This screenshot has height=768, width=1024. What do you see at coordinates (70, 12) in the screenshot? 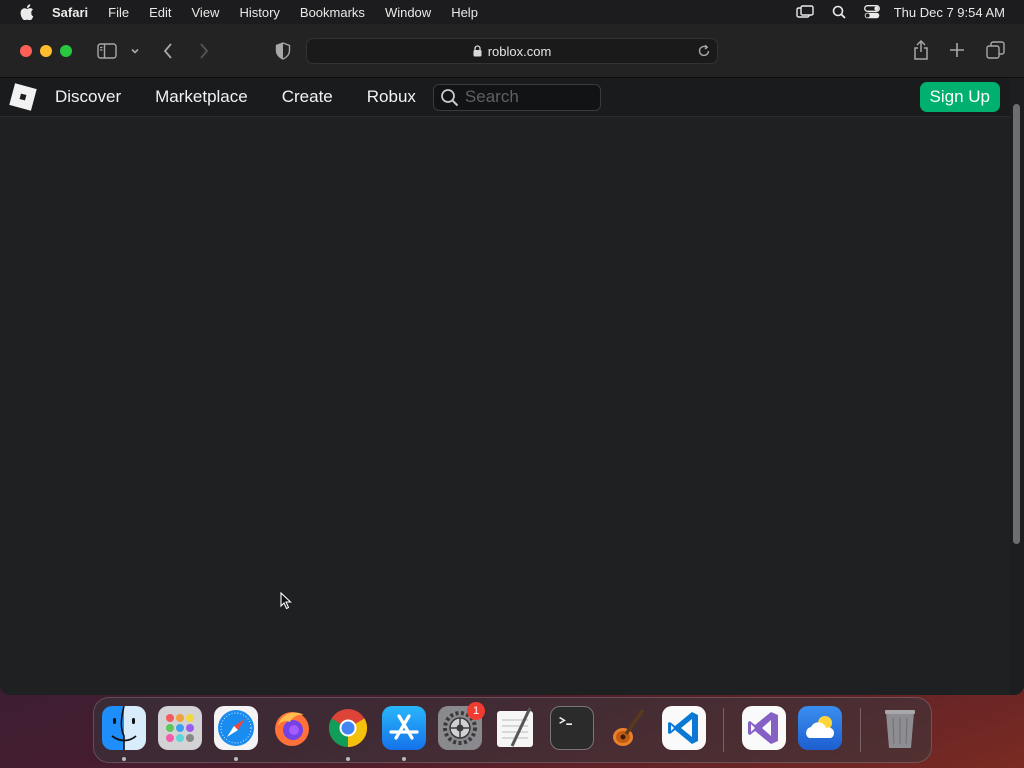
I see `menu-app-name: Safari` at bounding box center [70, 12].